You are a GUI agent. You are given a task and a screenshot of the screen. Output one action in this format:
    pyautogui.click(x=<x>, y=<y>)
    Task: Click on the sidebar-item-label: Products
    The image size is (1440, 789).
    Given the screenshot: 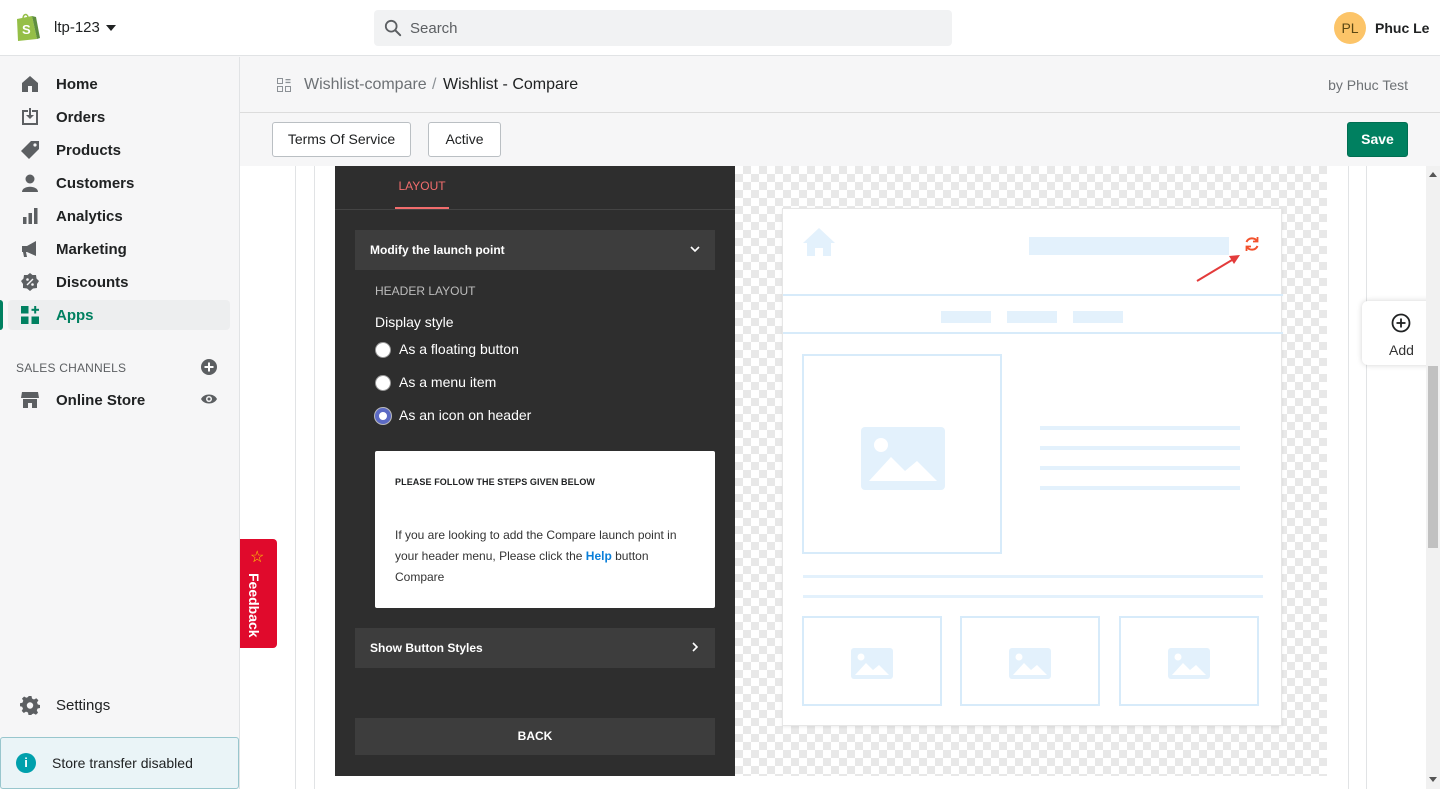 What is the action you would take?
    pyautogui.click(x=89, y=150)
    